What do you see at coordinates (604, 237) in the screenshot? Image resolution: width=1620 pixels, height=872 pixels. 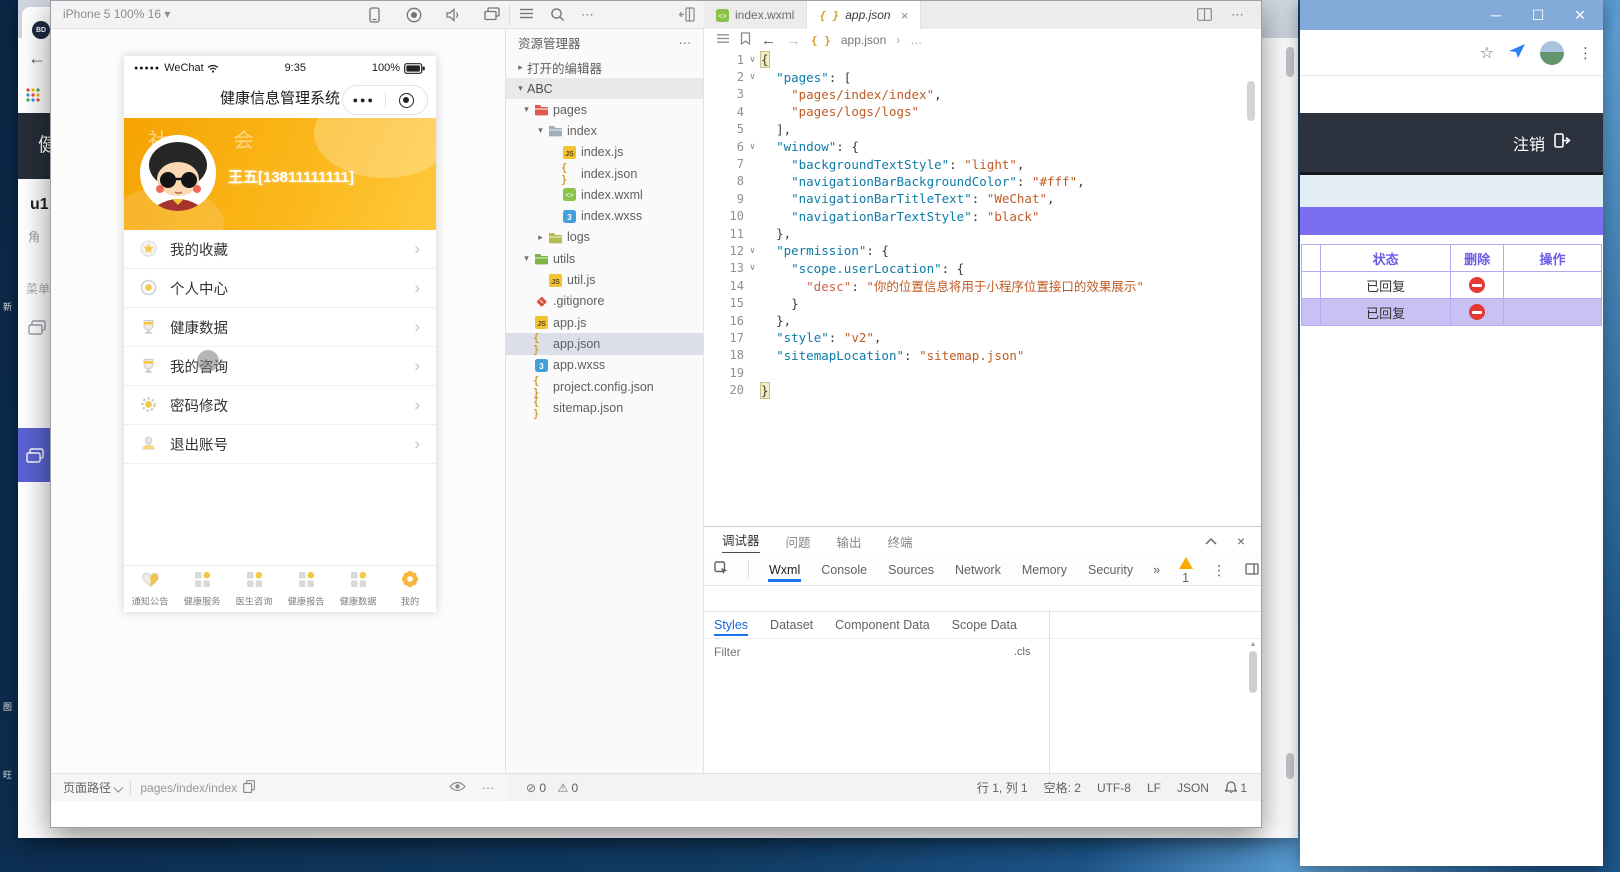 I see `file-tree-item: ▸ logs` at bounding box center [604, 237].